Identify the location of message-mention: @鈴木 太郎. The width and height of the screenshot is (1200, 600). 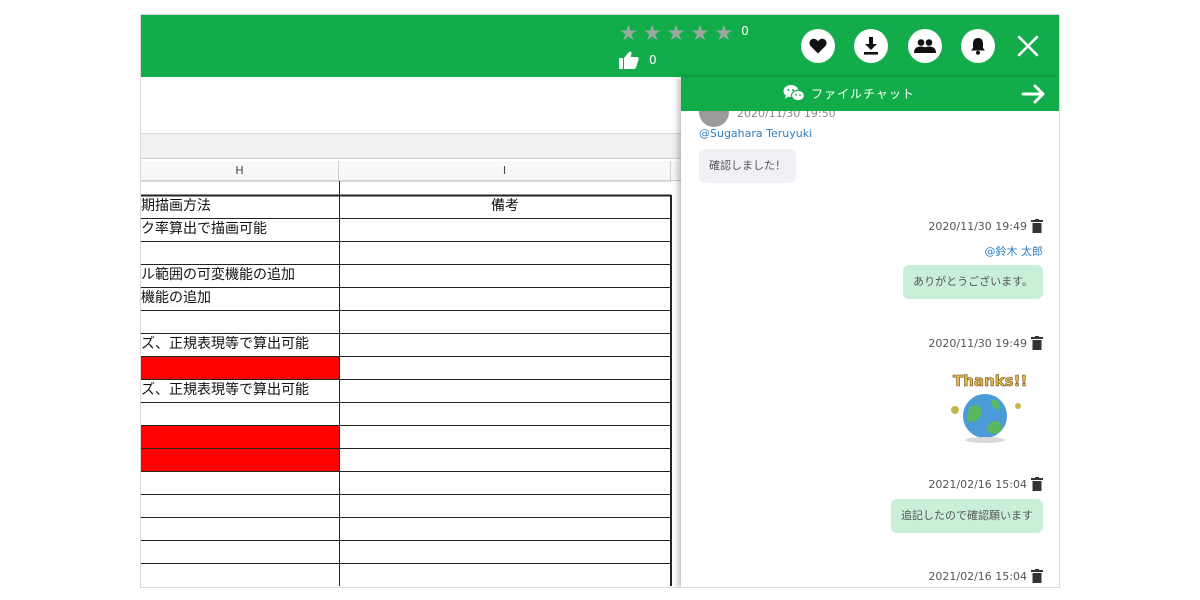
(1014, 251).